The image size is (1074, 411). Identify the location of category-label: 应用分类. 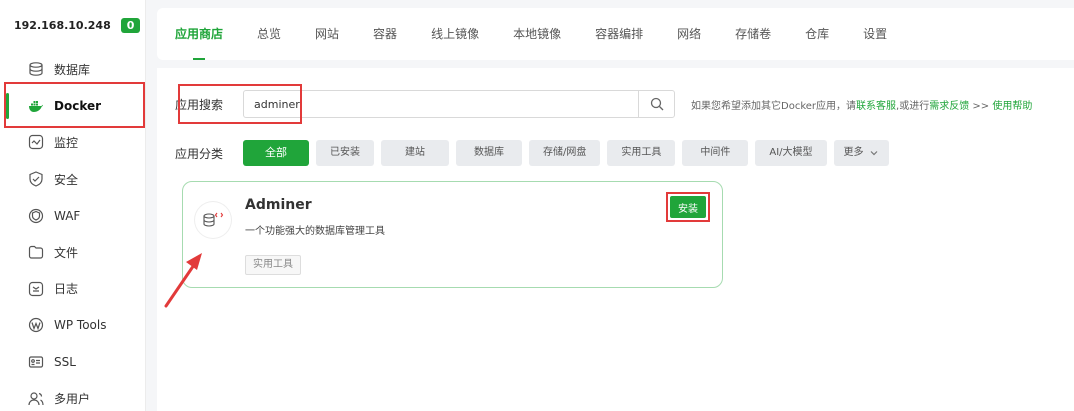
(199, 153).